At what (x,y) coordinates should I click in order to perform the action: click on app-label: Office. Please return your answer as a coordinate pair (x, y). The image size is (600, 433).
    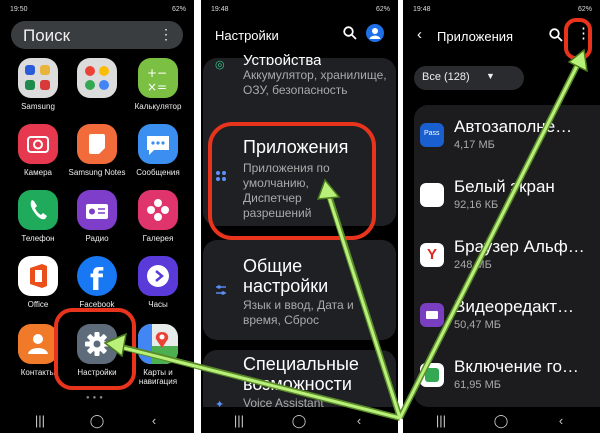
    Looking at the image, I should click on (38, 304).